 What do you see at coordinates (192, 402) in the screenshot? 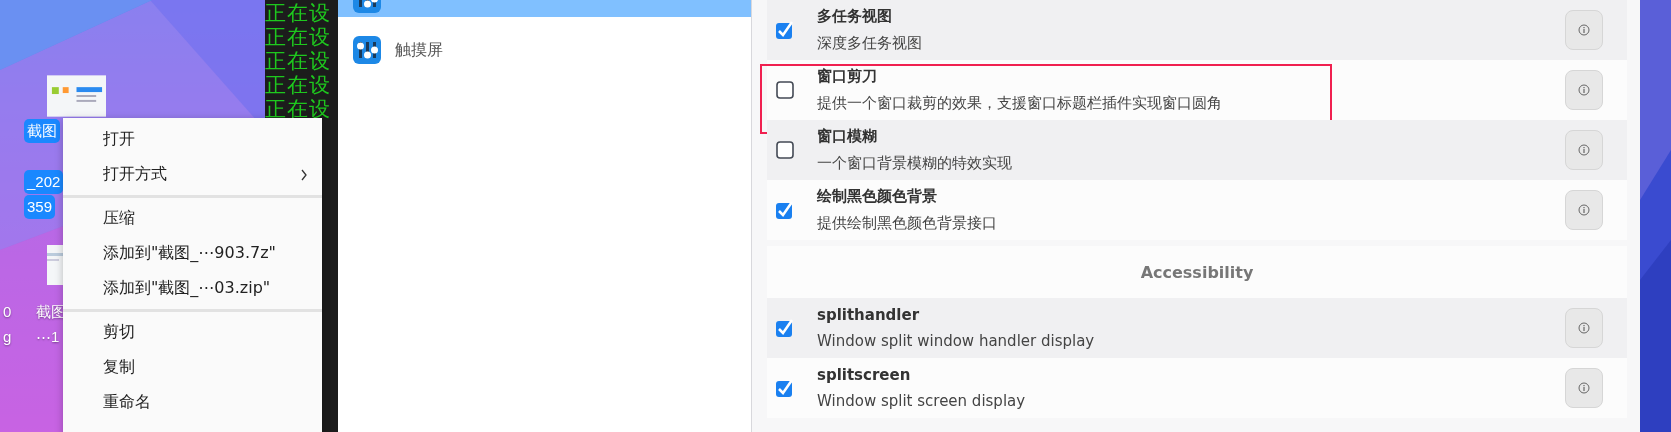
I see `menu-item: 重命名` at bounding box center [192, 402].